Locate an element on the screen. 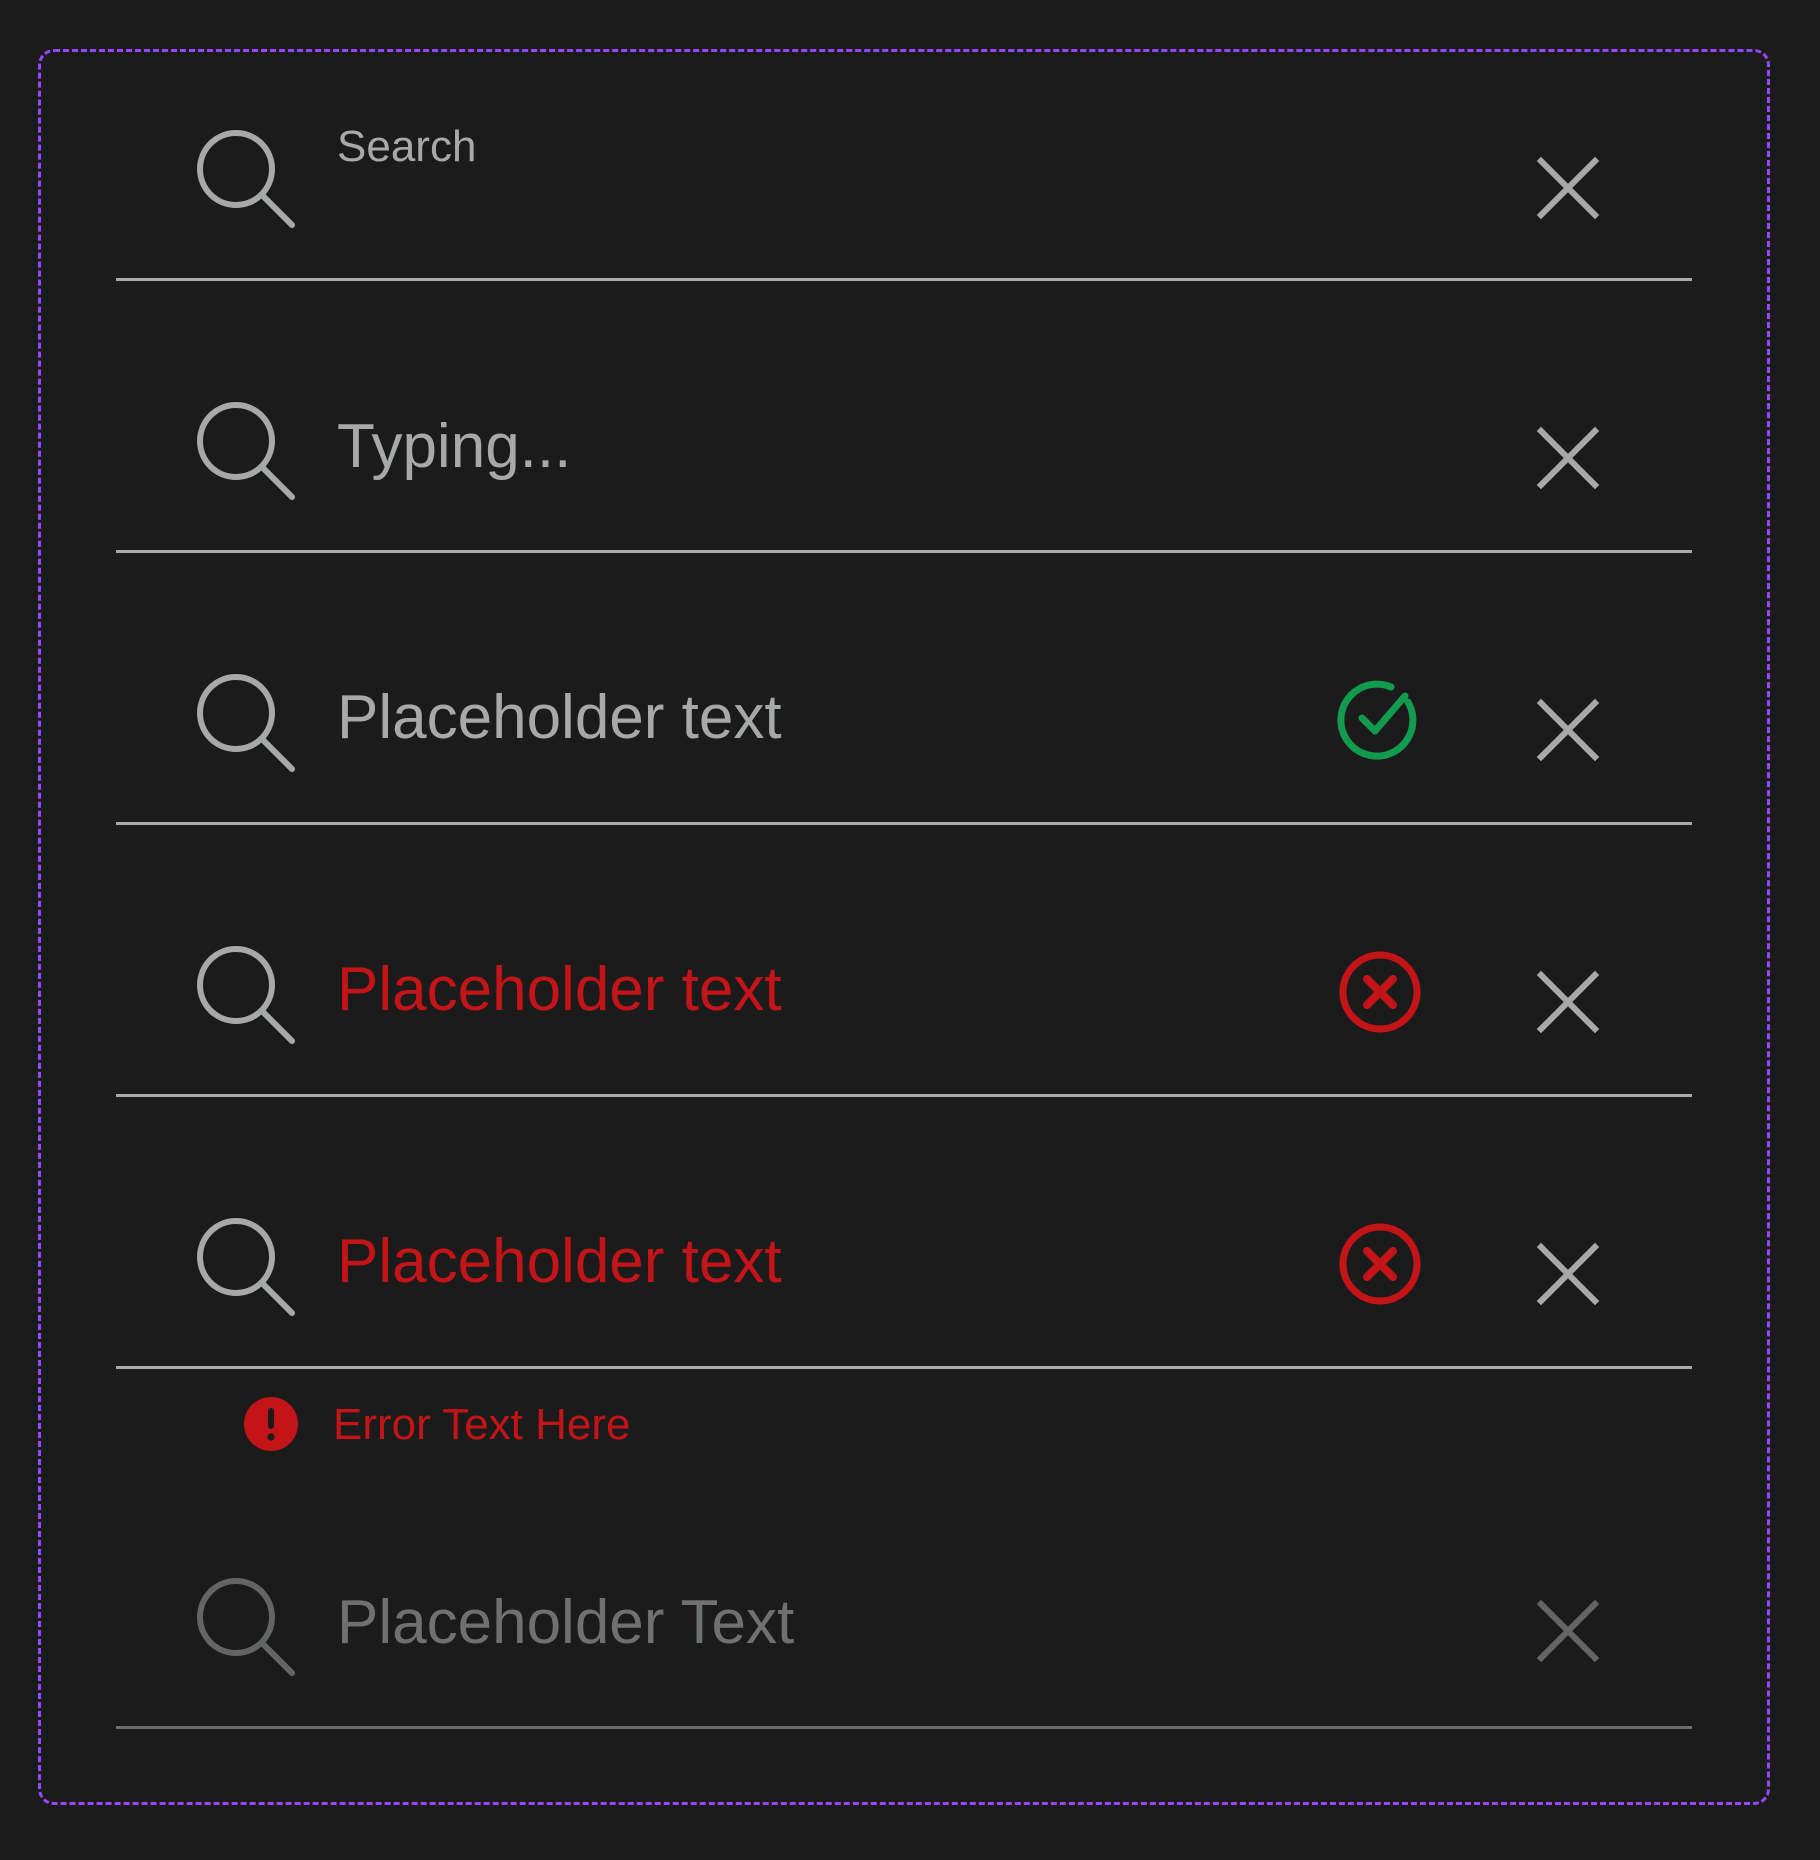 The image size is (1820, 1860). search-field-label: Search is located at coordinates (407, 146).